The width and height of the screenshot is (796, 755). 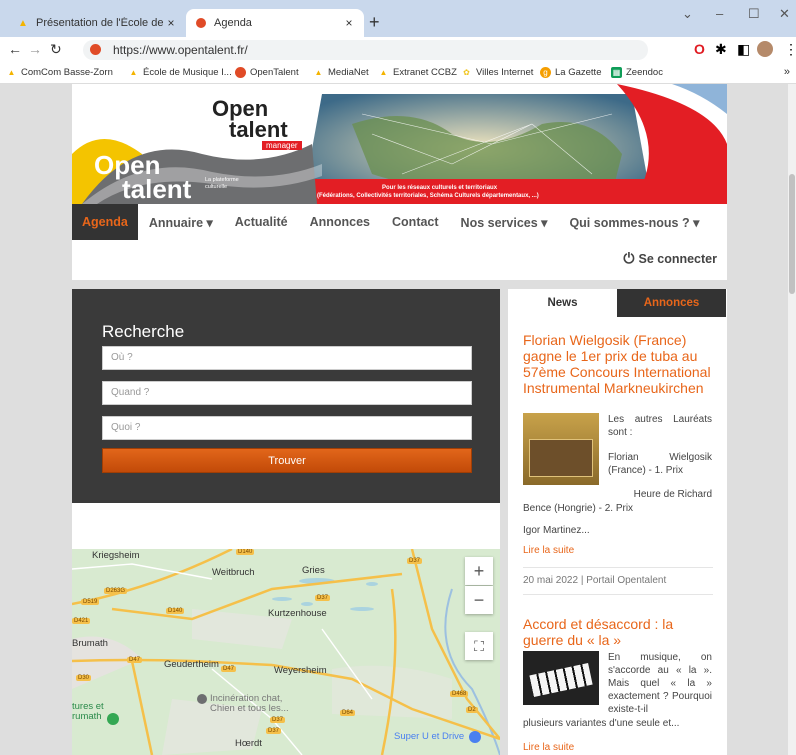 I want to click on browser-tab-ecole: ▲ Présentation de l'École de Musiq ×, so click(x=97, y=23).